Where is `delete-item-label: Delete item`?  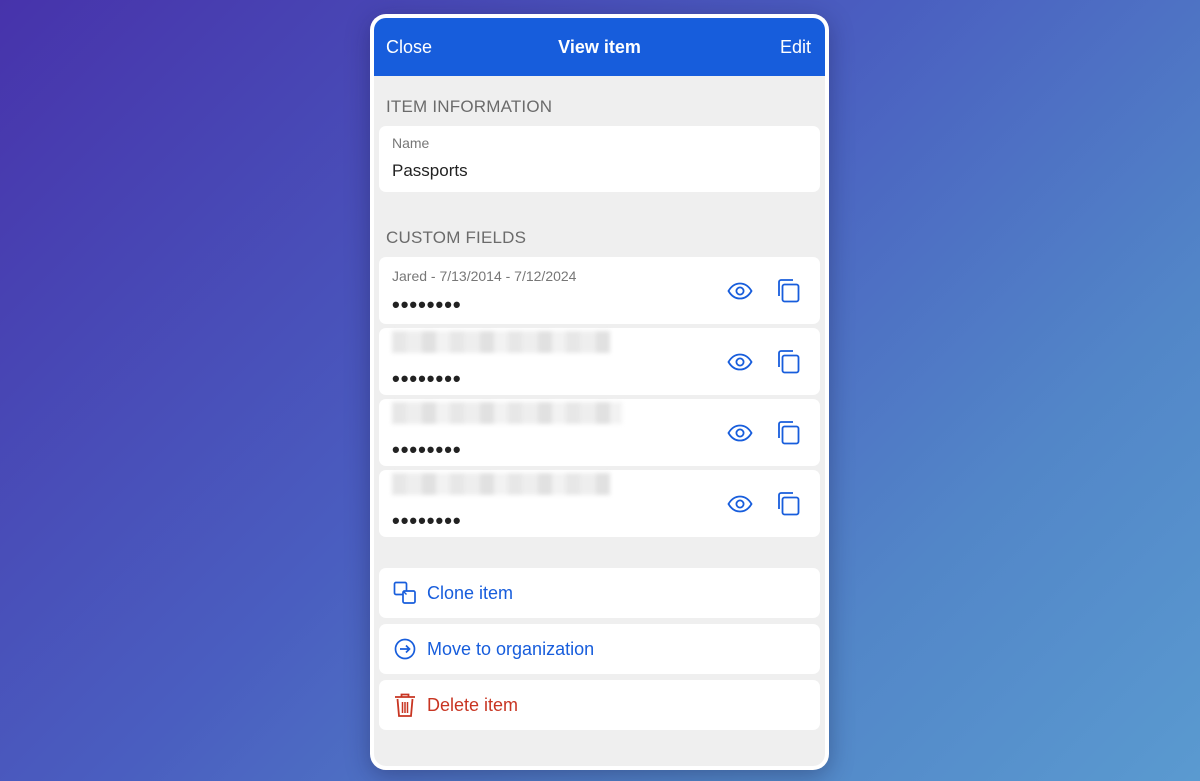 delete-item-label: Delete item is located at coordinates (473, 704).